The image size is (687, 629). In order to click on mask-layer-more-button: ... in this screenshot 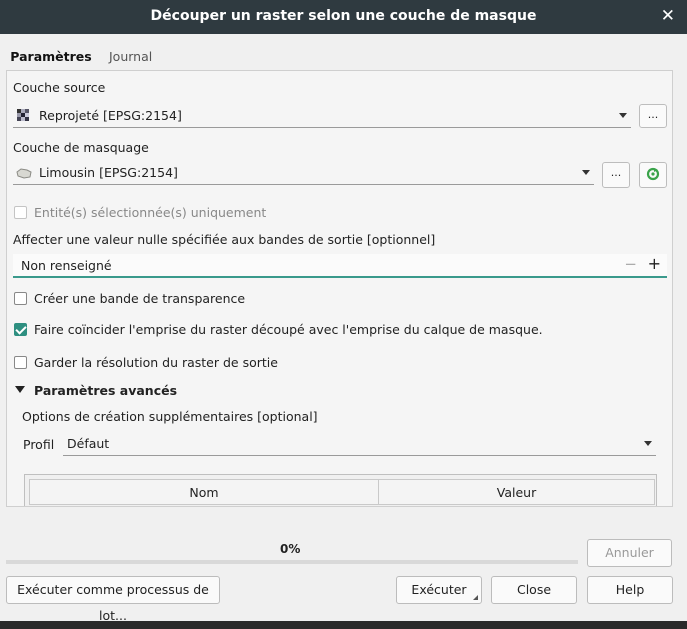, I will do `click(616, 175)`.